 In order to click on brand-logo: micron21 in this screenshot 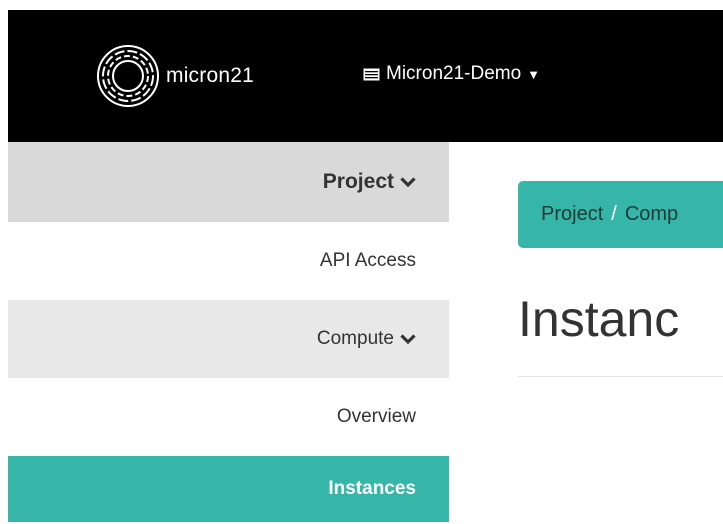, I will do `click(171, 76)`.